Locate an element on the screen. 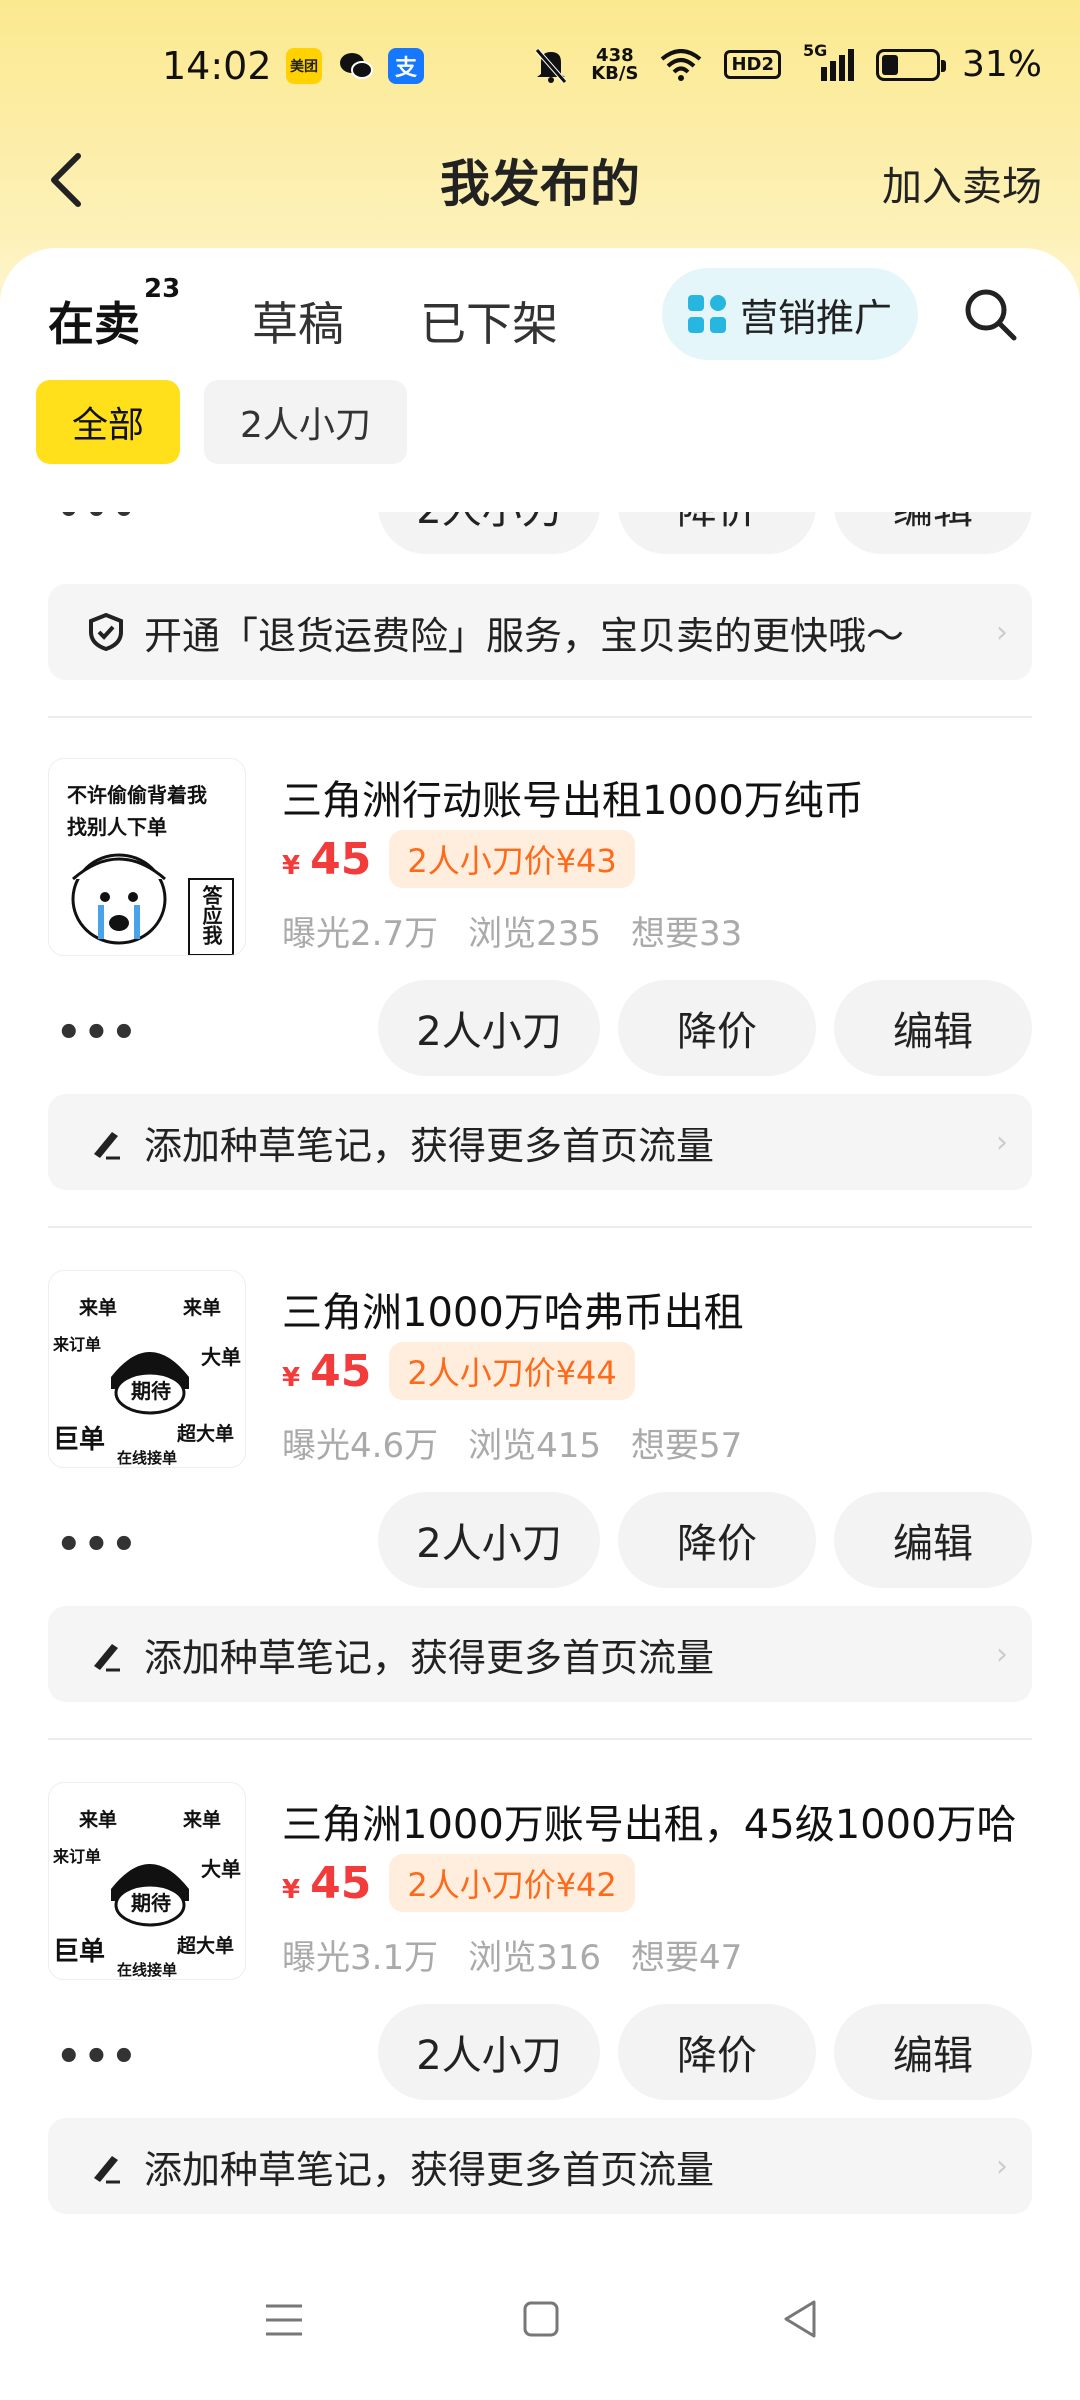 The height and width of the screenshot is (2400, 1080). chip-bargain: 2人小刀 is located at coordinates (305, 422).